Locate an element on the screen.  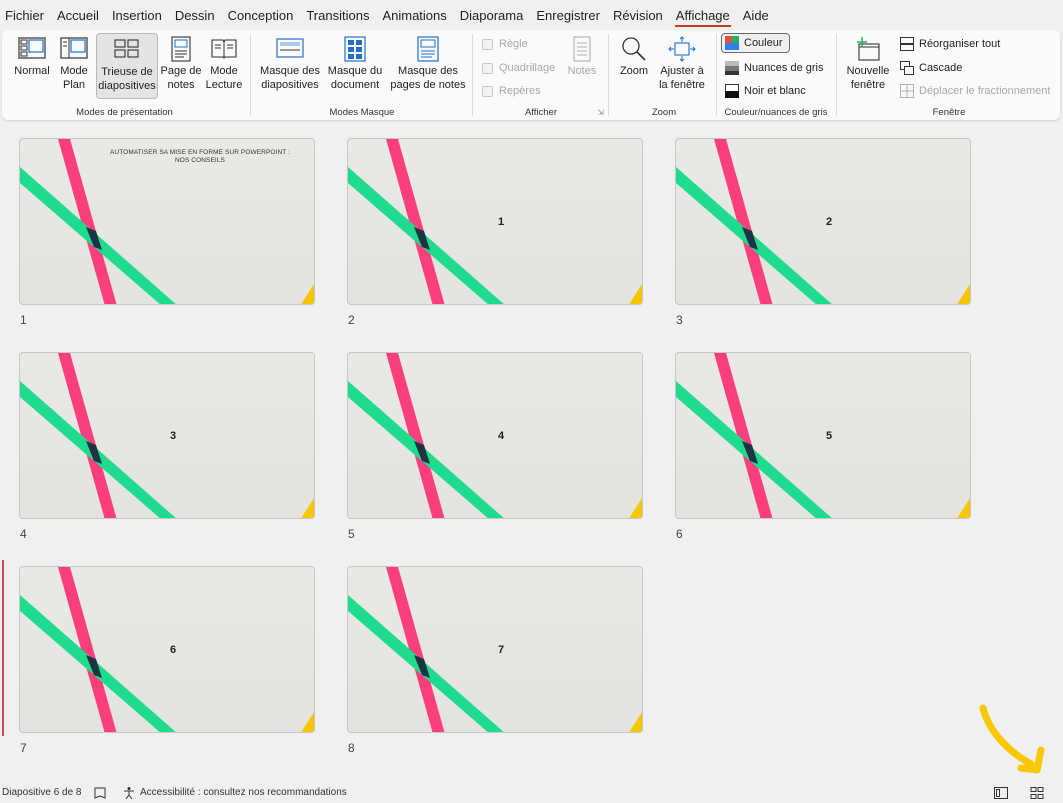
move-split-icon is located at coordinates (907, 91).